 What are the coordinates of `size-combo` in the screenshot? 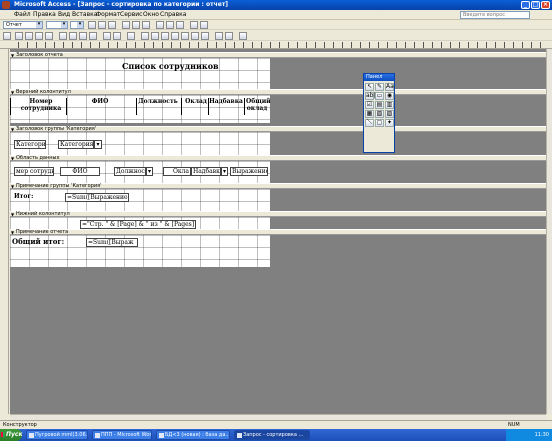 It's located at (77, 25).